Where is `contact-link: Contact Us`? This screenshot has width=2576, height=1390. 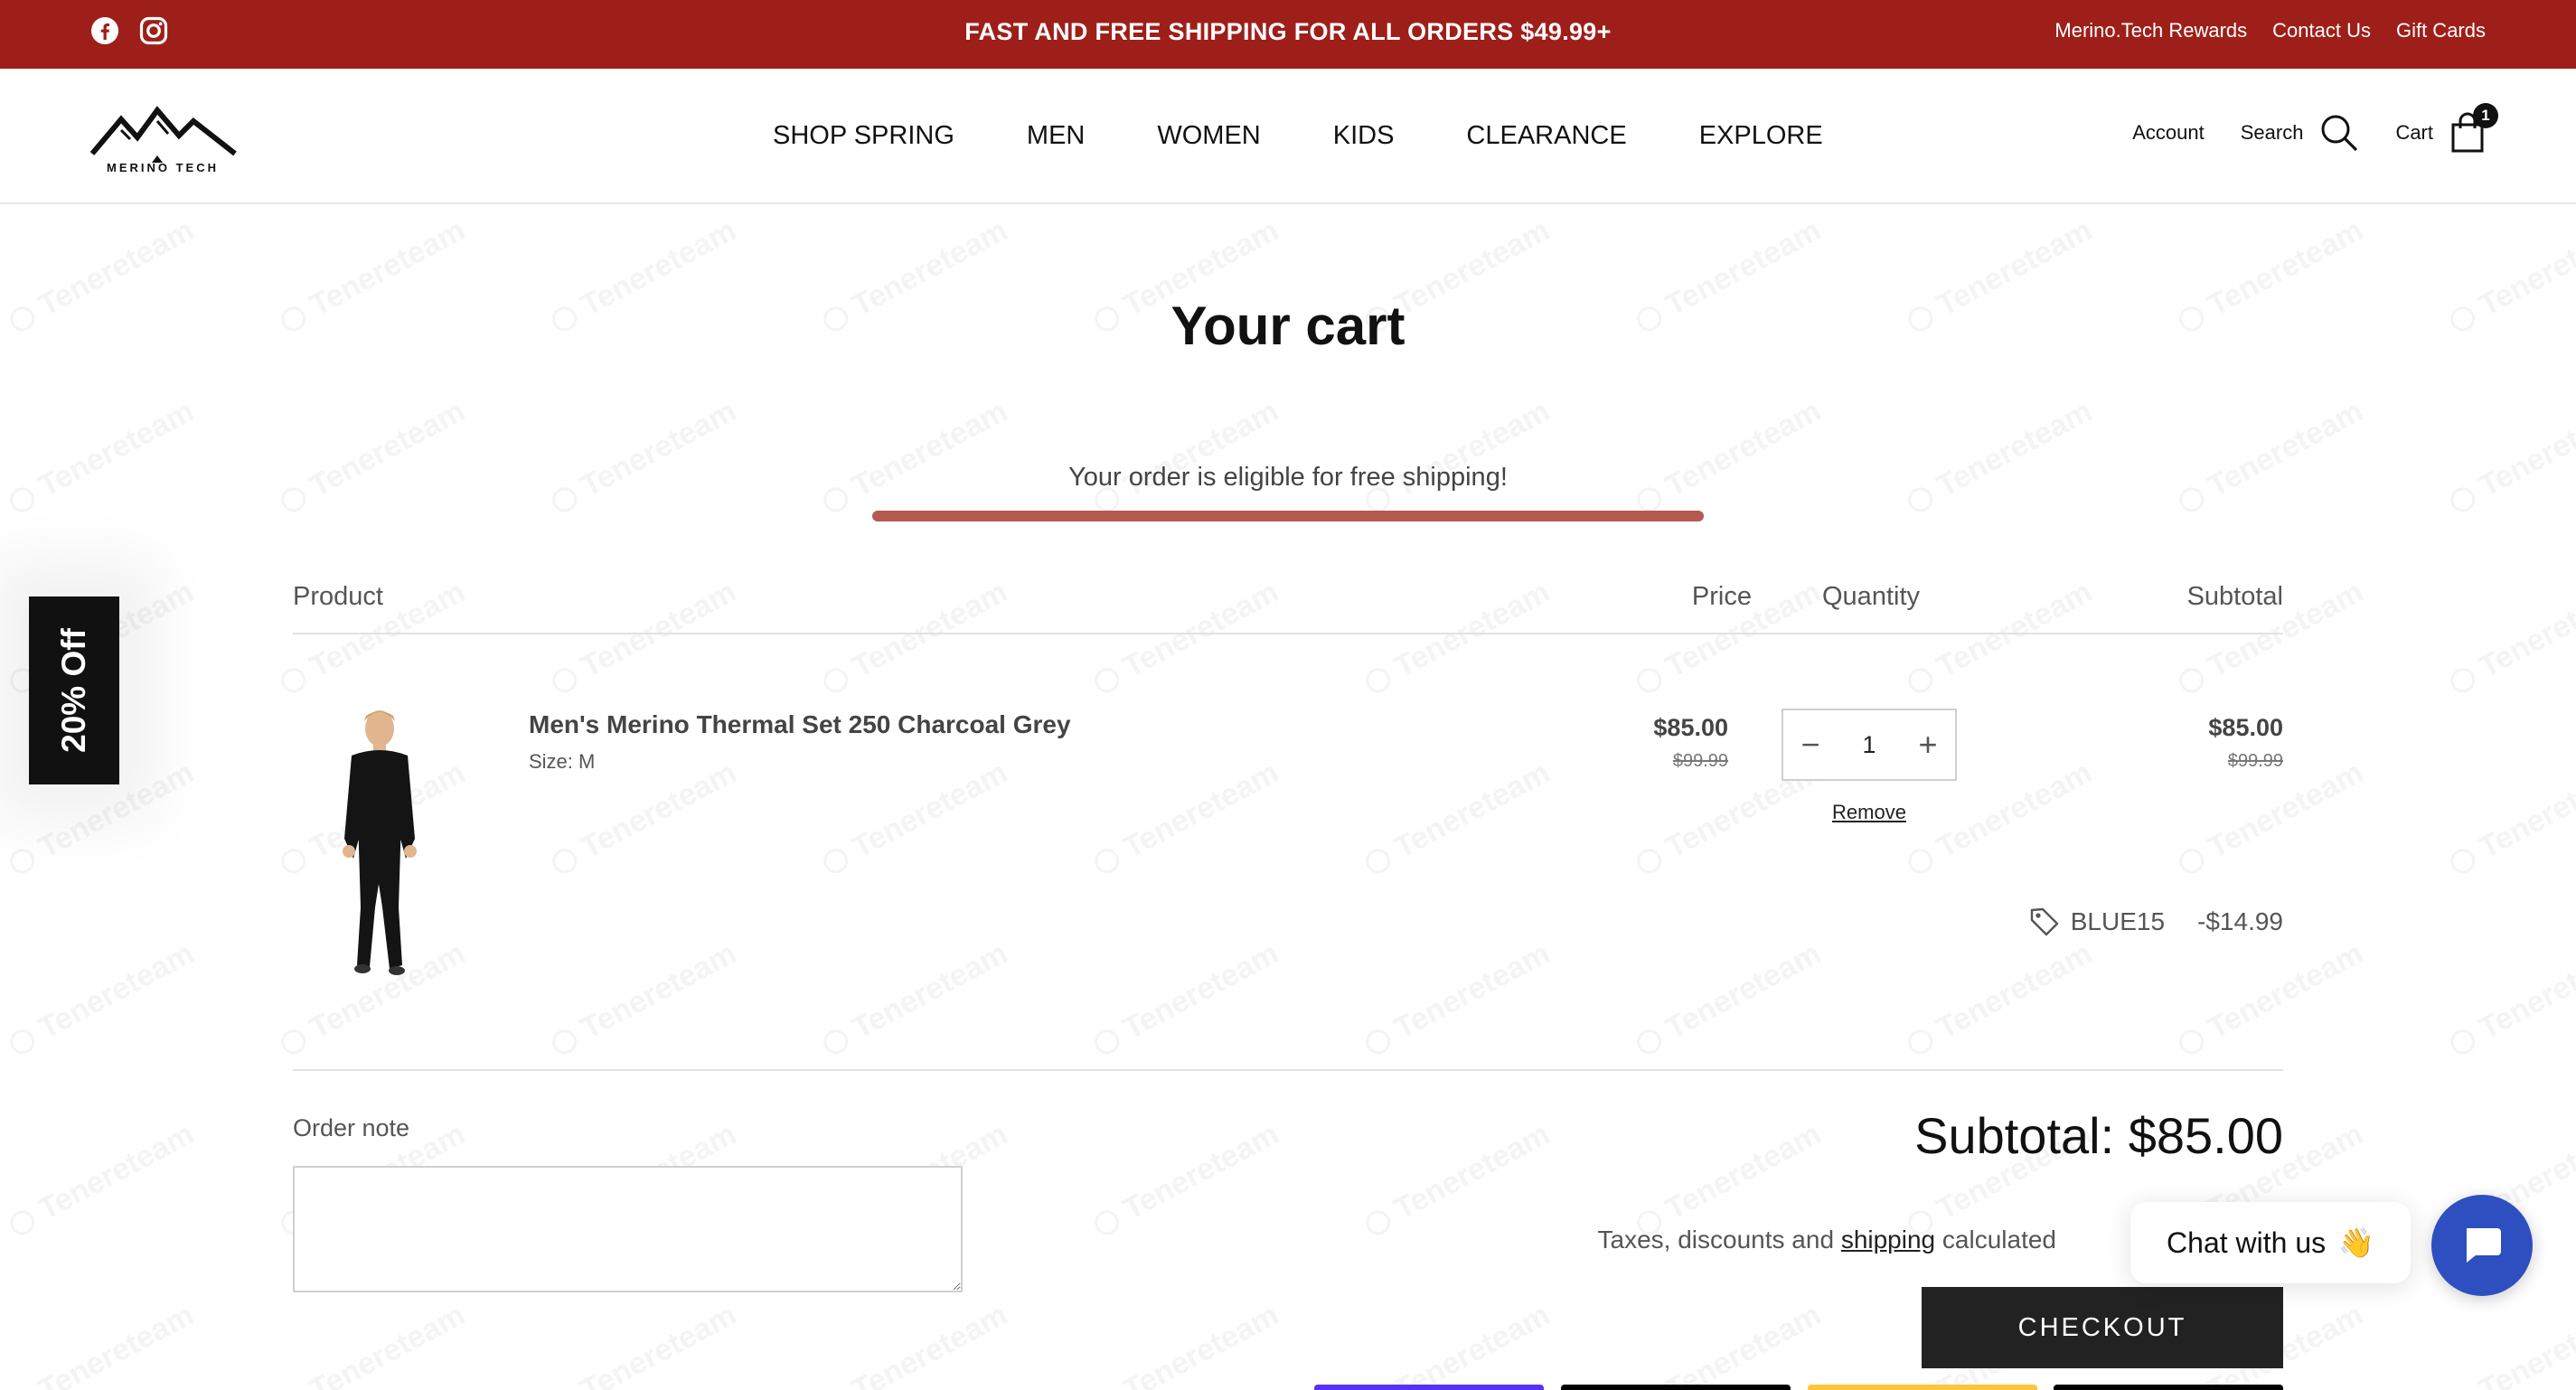 contact-link: Contact Us is located at coordinates (2321, 31).